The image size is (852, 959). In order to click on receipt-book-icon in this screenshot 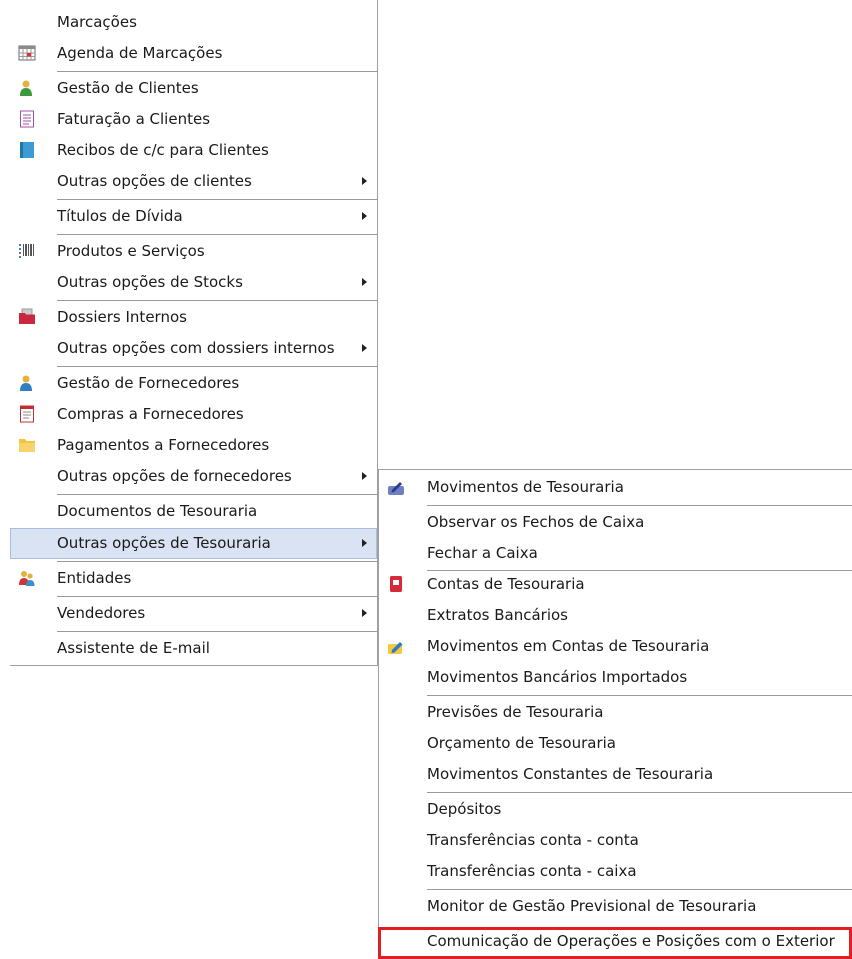, I will do `click(27, 150)`.